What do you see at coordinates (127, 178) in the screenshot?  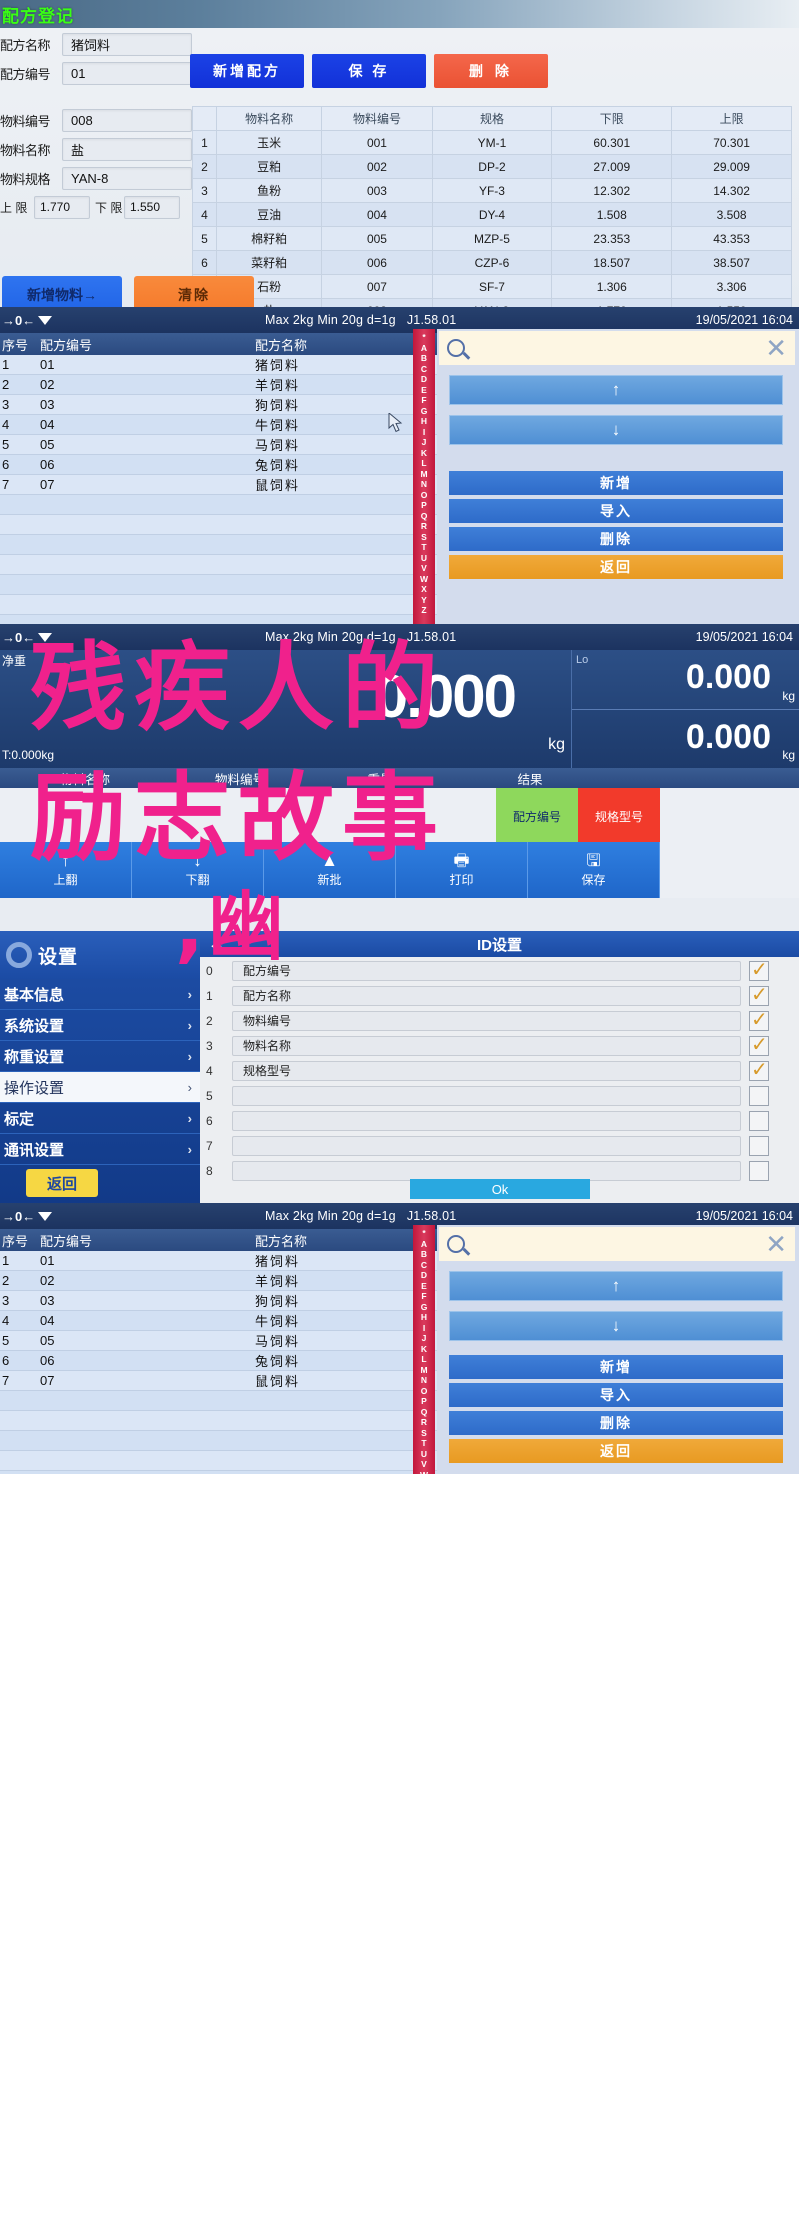 I see `material-spec-input: YAN-8` at bounding box center [127, 178].